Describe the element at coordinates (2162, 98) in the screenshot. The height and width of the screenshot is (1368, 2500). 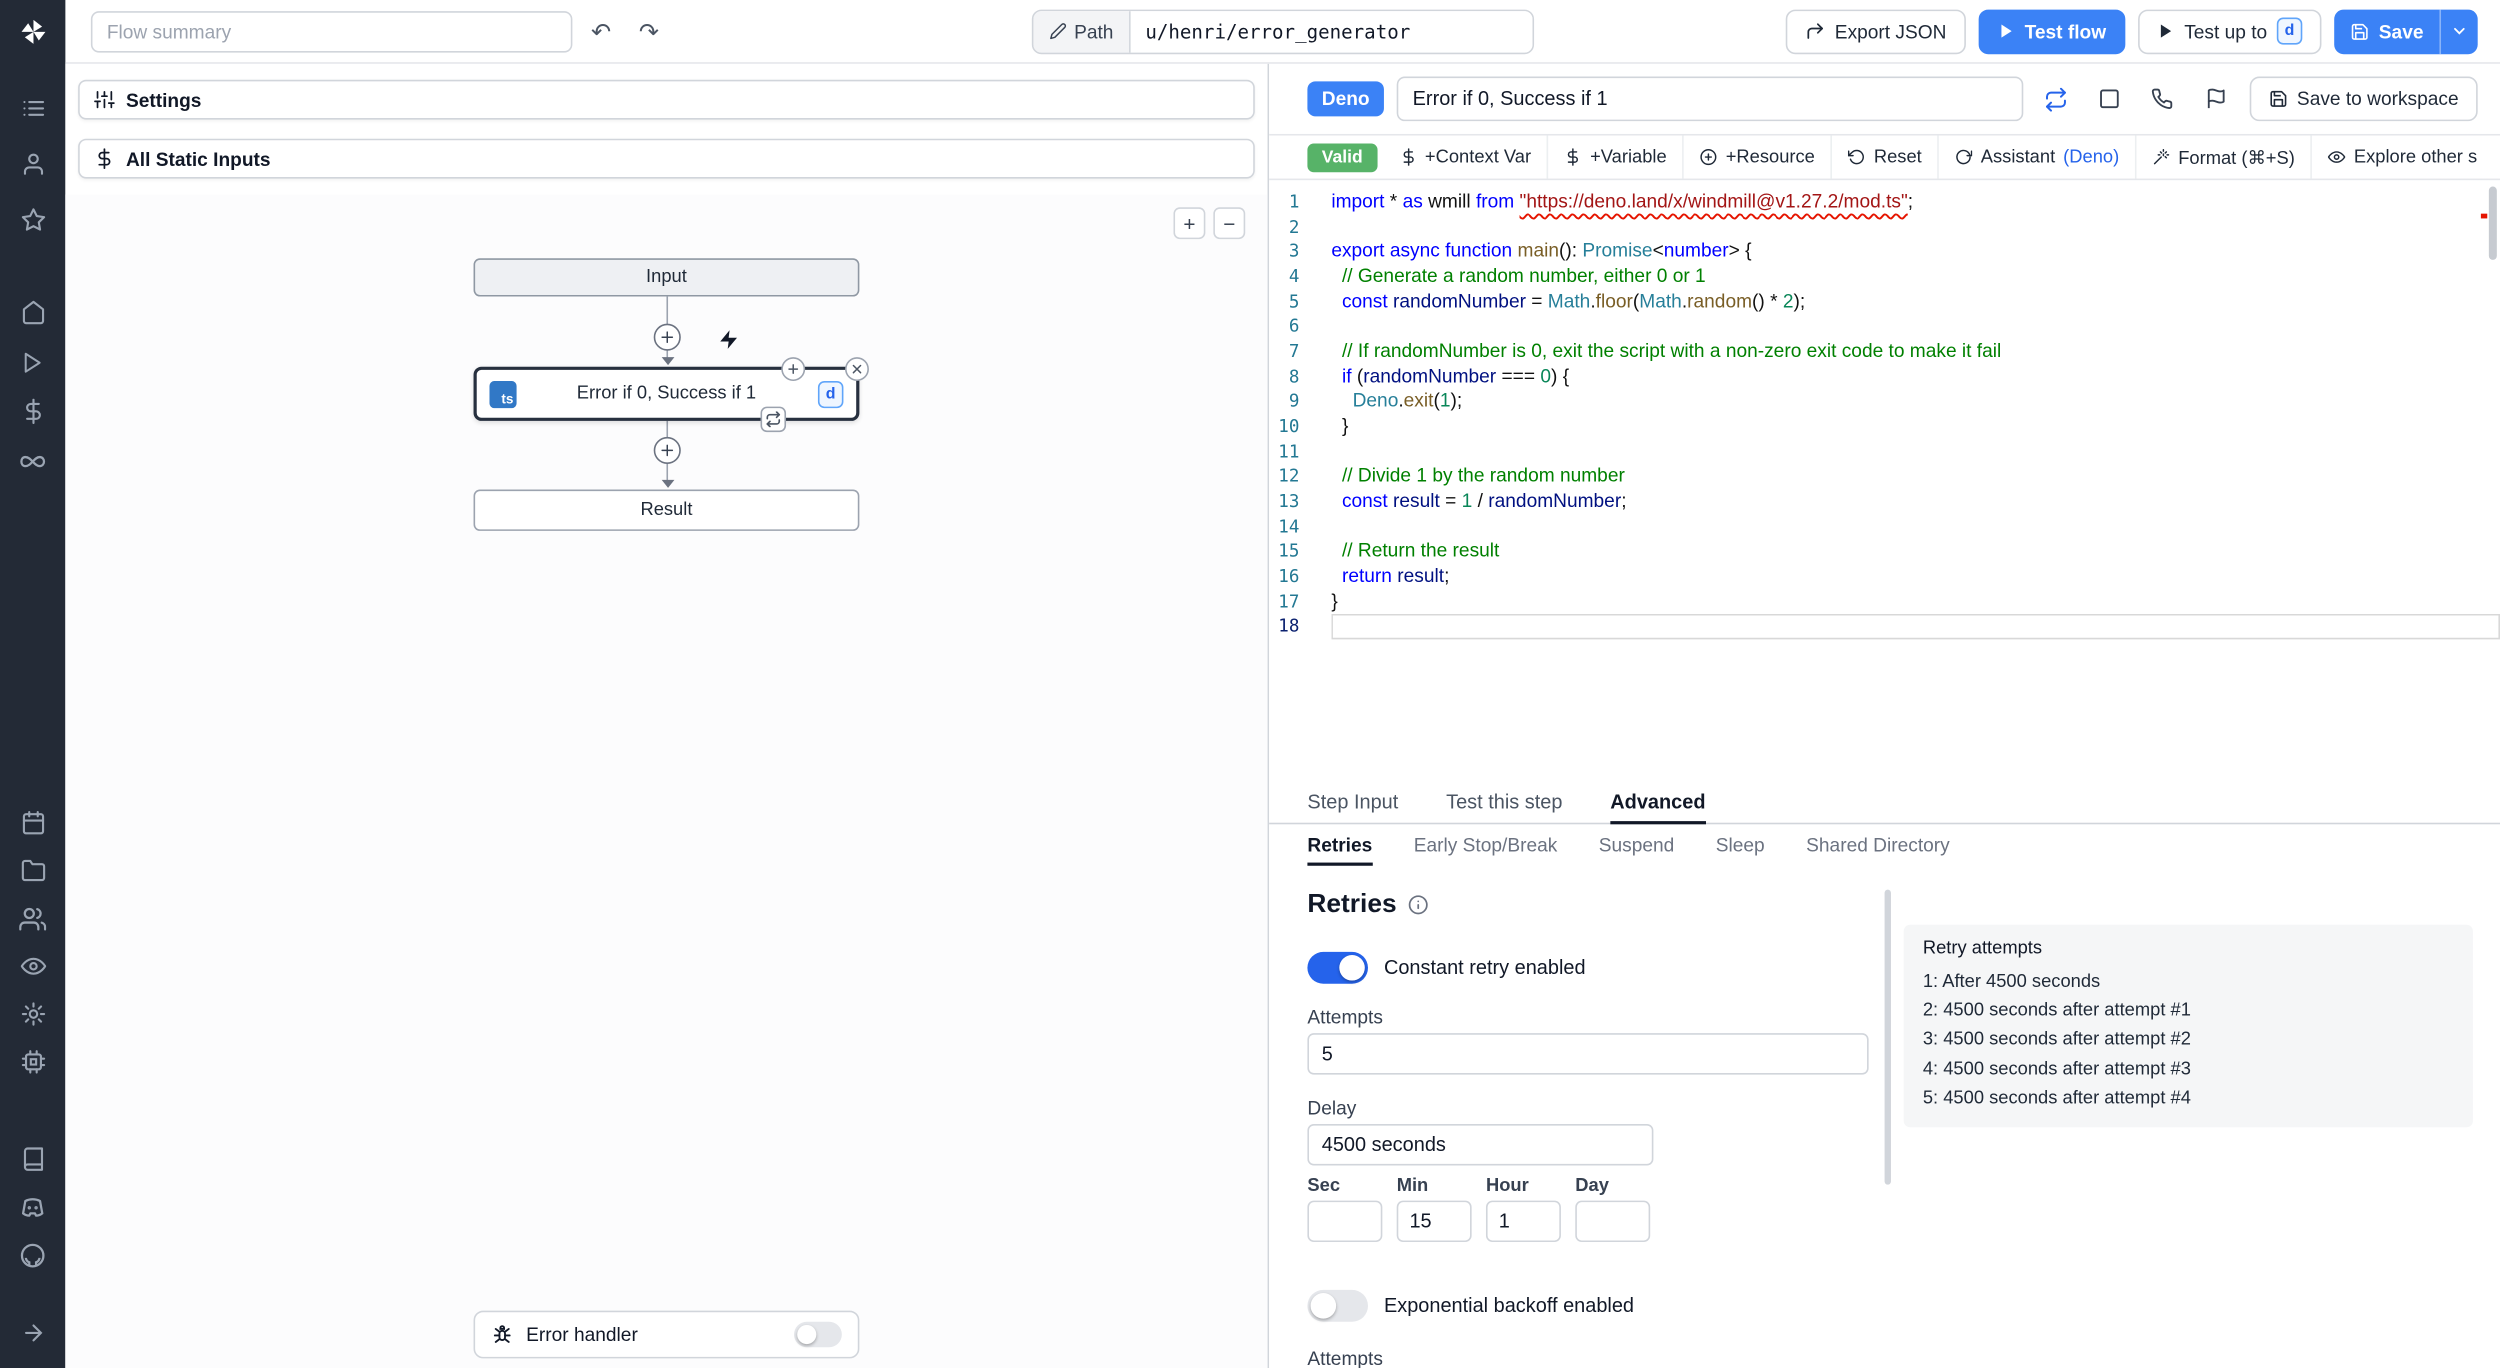
I see `webhook-button` at that location.